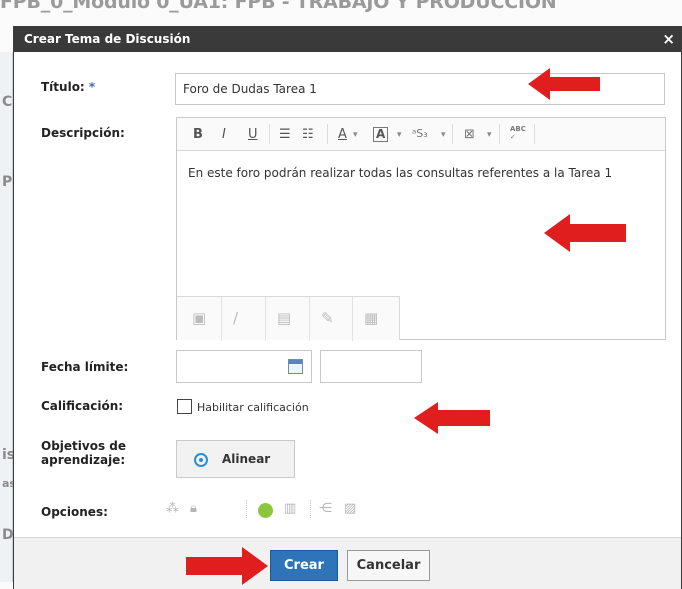  I want to click on cancelar-button: Cancelar, so click(388, 565).